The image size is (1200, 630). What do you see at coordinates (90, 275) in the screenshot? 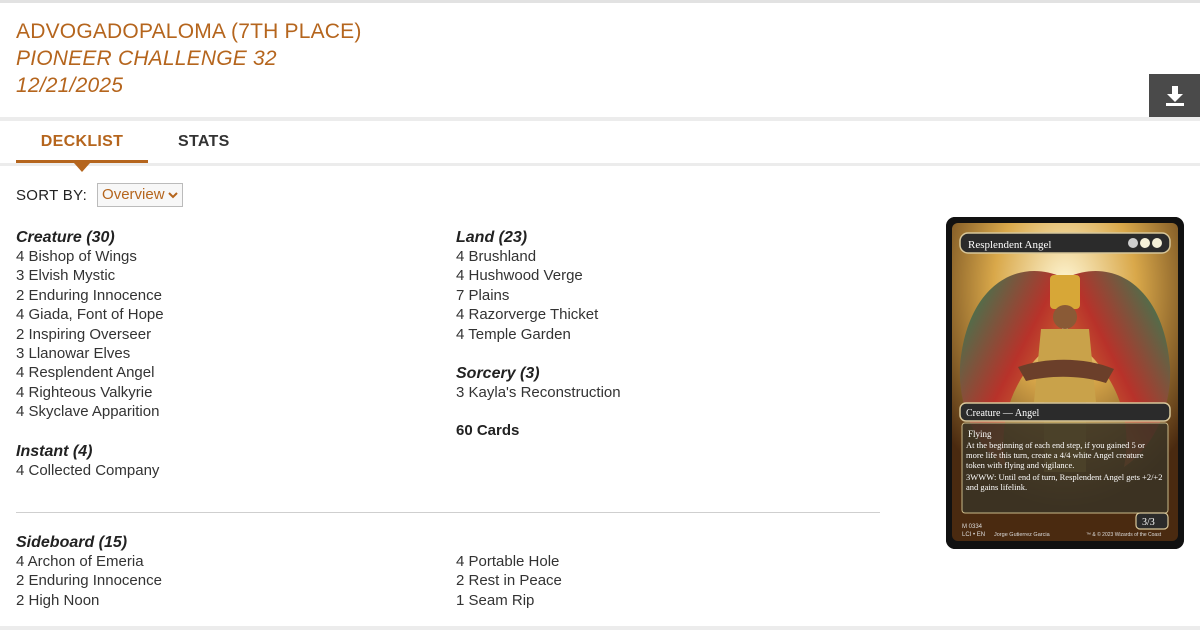
I see `card-entry: 3 Elvish Mystic` at bounding box center [90, 275].